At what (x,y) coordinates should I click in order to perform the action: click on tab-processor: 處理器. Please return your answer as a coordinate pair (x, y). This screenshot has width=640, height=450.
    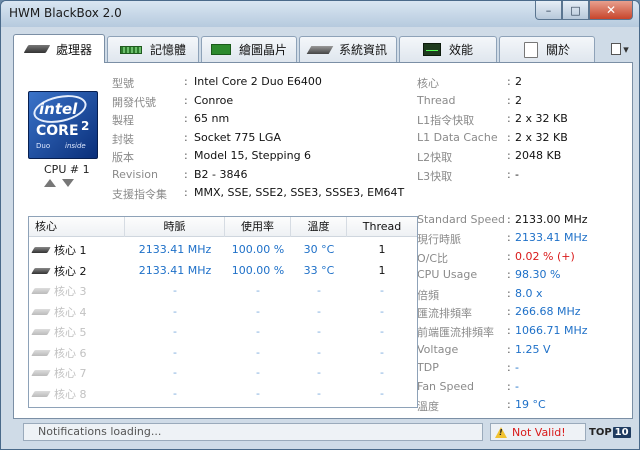
    Looking at the image, I should click on (59, 48).